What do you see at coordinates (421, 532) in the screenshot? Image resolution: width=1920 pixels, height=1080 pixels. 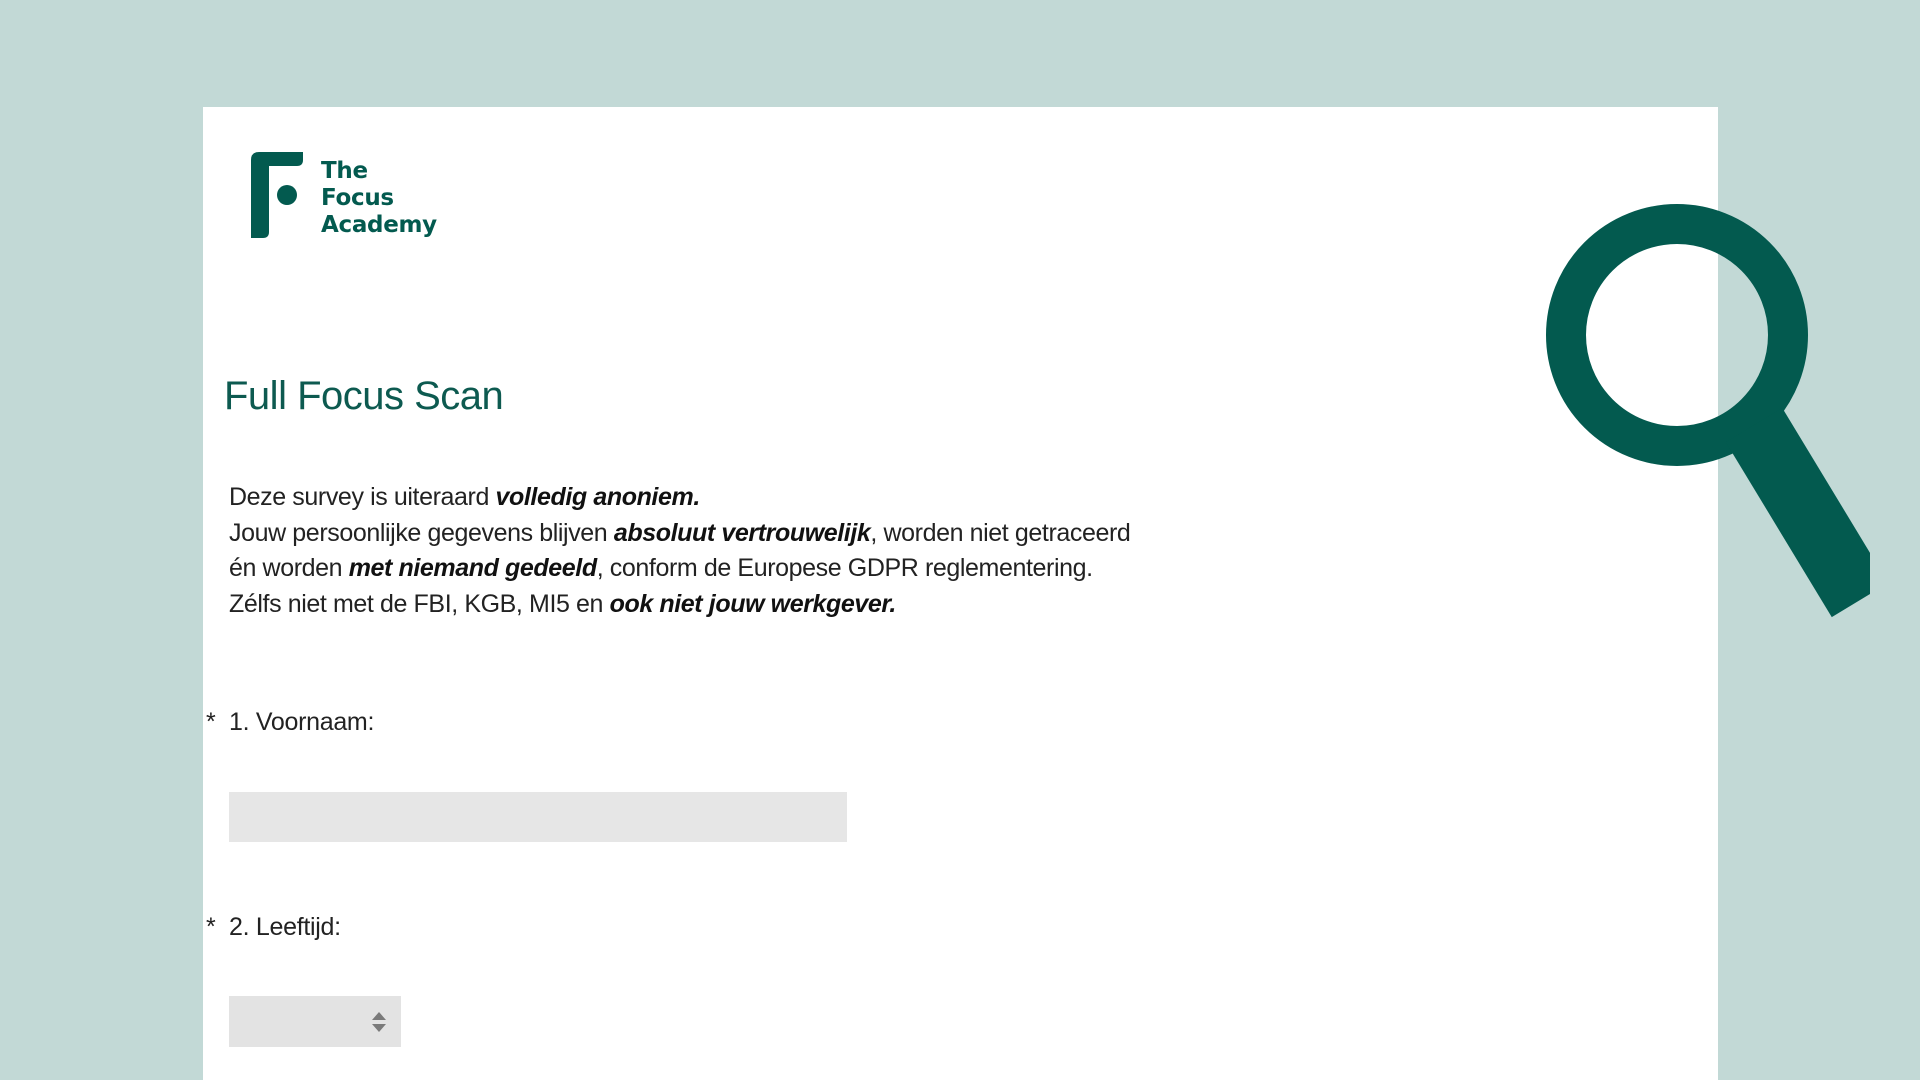 I see `intro-line-2-text-a: Jouw persoonlijke gegevens blijven` at bounding box center [421, 532].